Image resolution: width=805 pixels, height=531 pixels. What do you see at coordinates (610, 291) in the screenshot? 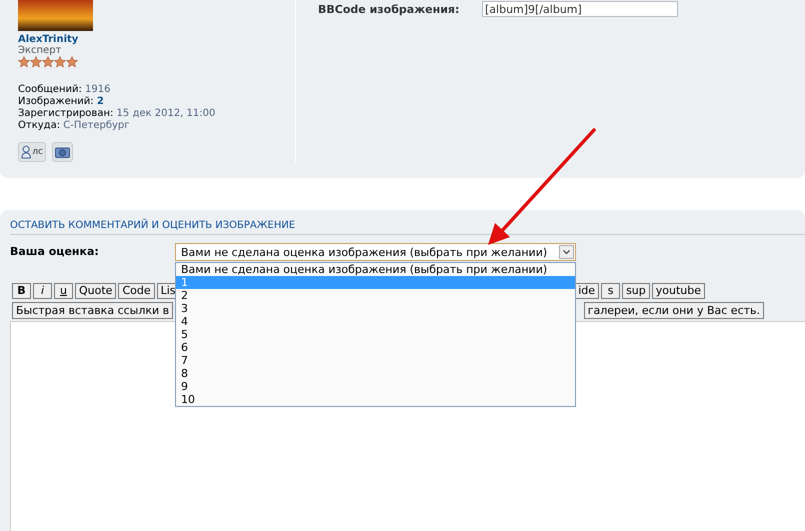
I see `format-button: s` at bounding box center [610, 291].